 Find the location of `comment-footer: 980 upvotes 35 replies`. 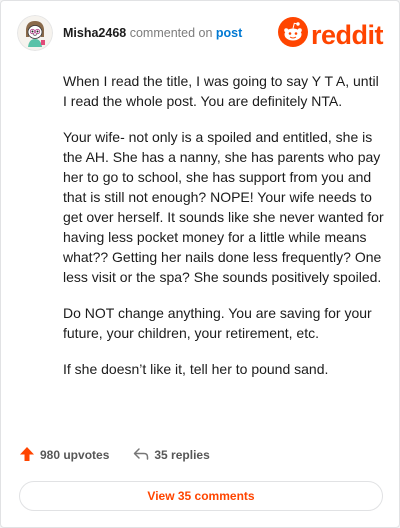

comment-footer: 980 upvotes 35 replies is located at coordinates (126, 455).